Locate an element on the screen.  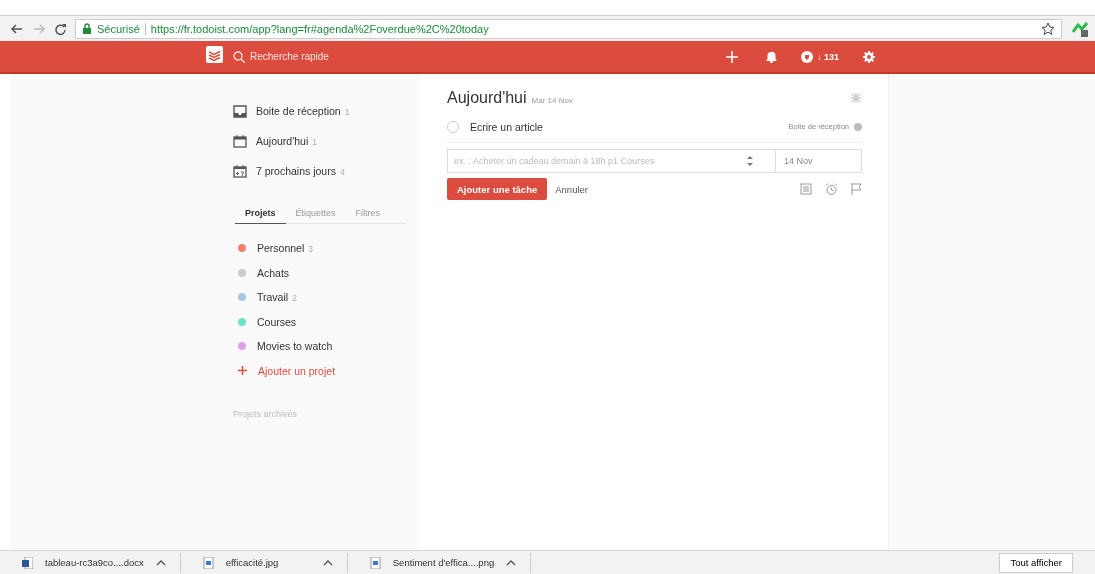
shield-icon is located at coordinates (807, 56).